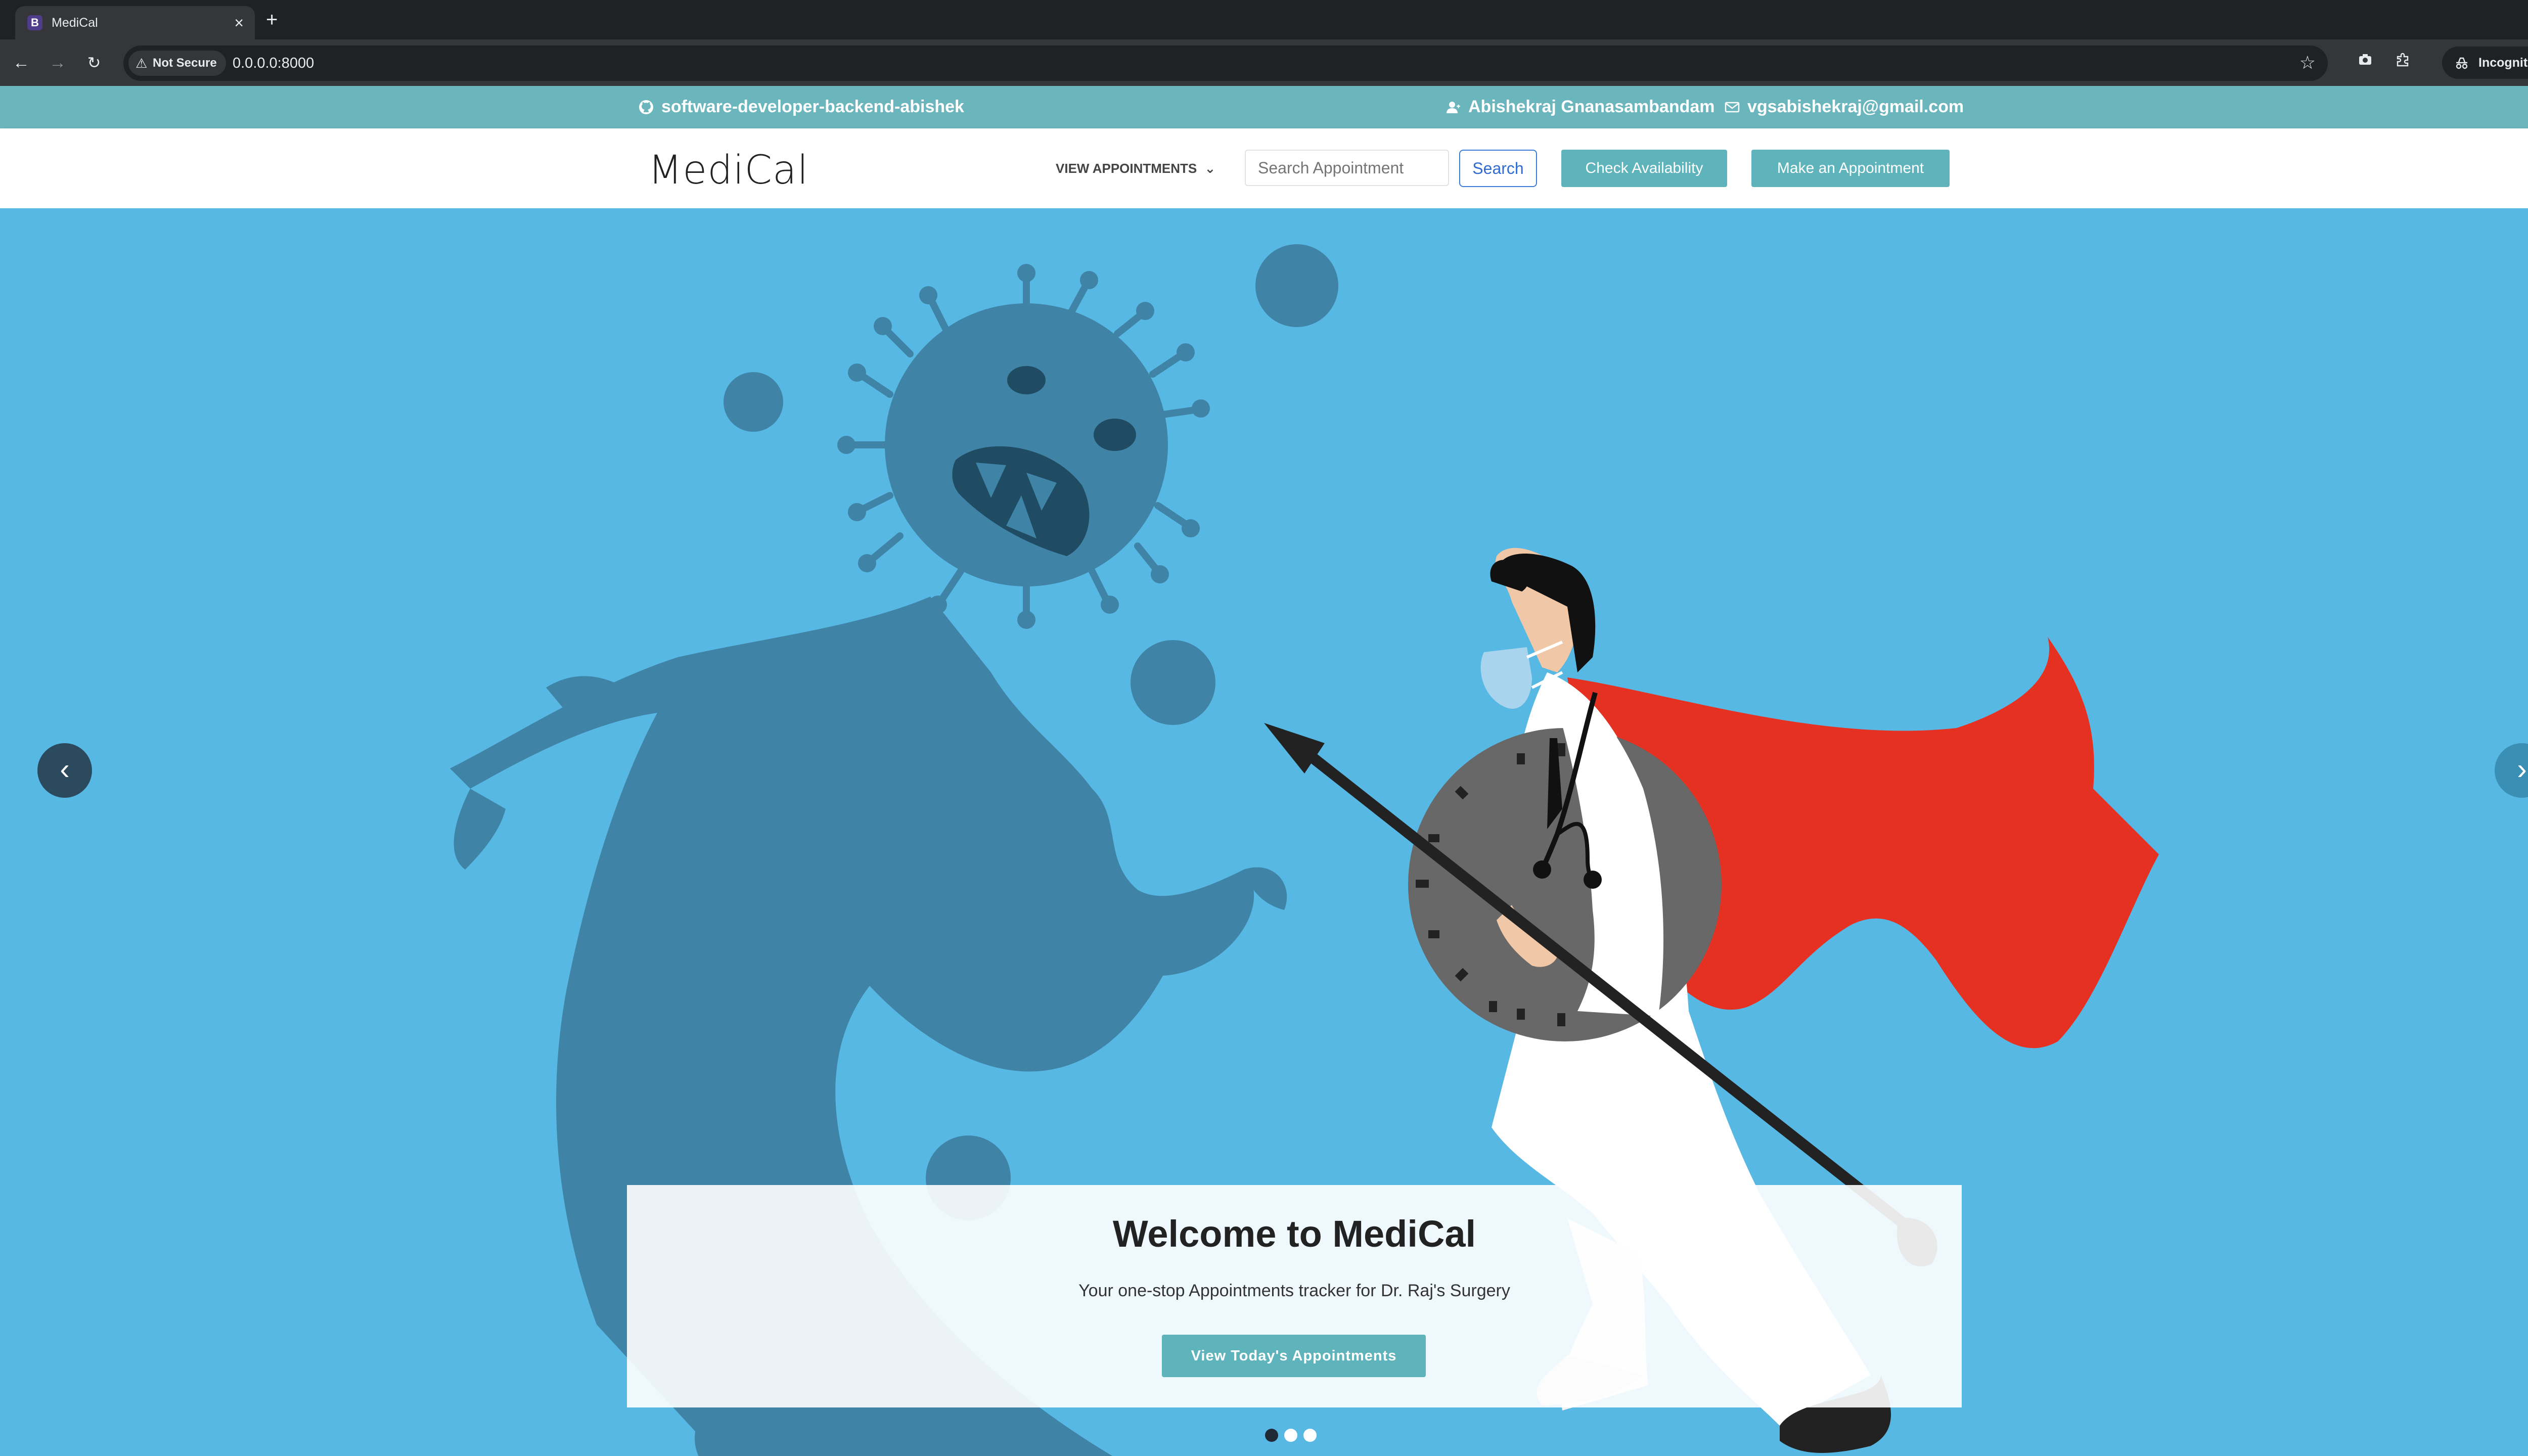  Describe the element at coordinates (58, 63) in the screenshot. I see `forward-arrow-icon: →` at that location.